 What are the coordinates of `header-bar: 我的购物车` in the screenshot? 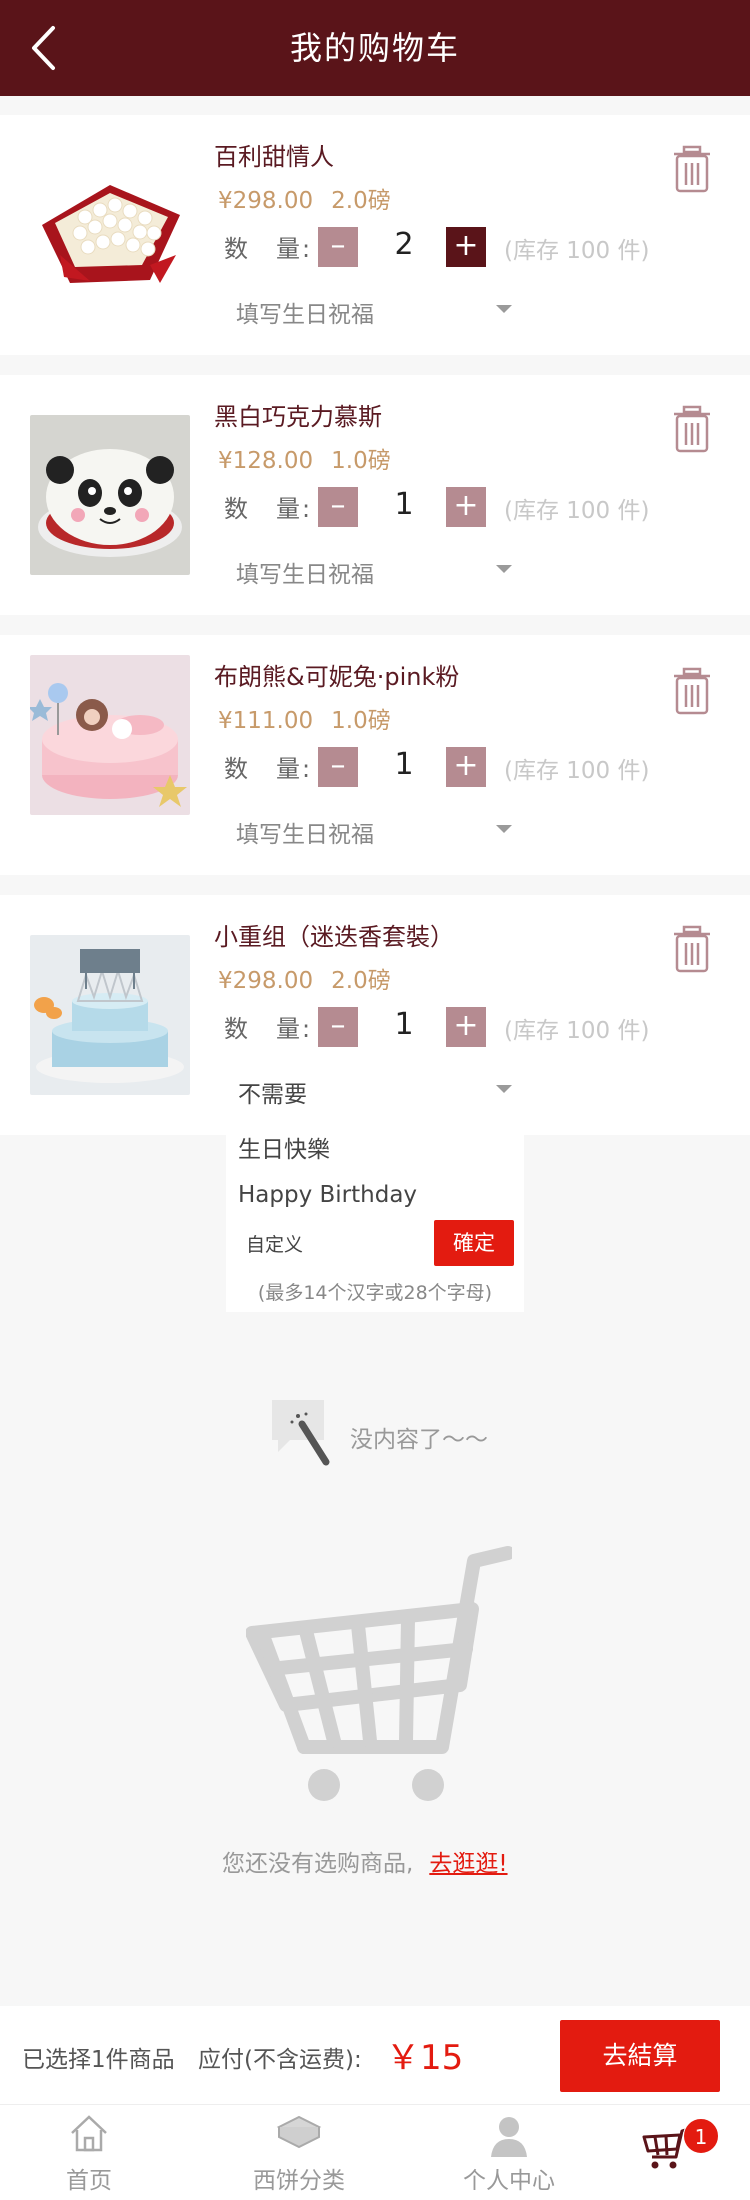 It's located at (375, 48).